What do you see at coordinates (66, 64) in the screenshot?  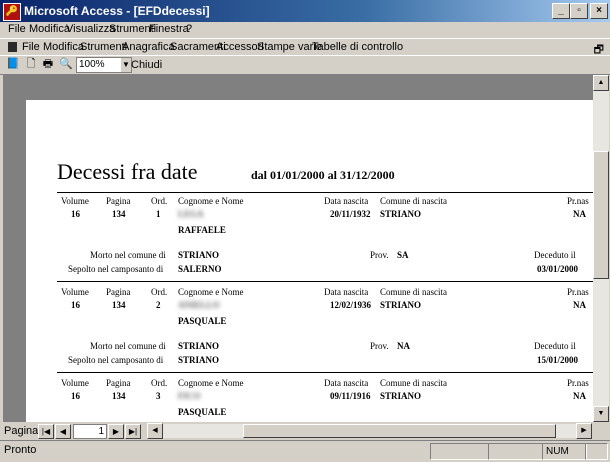 I see `zoom-magnifier-icon: 🔍` at bounding box center [66, 64].